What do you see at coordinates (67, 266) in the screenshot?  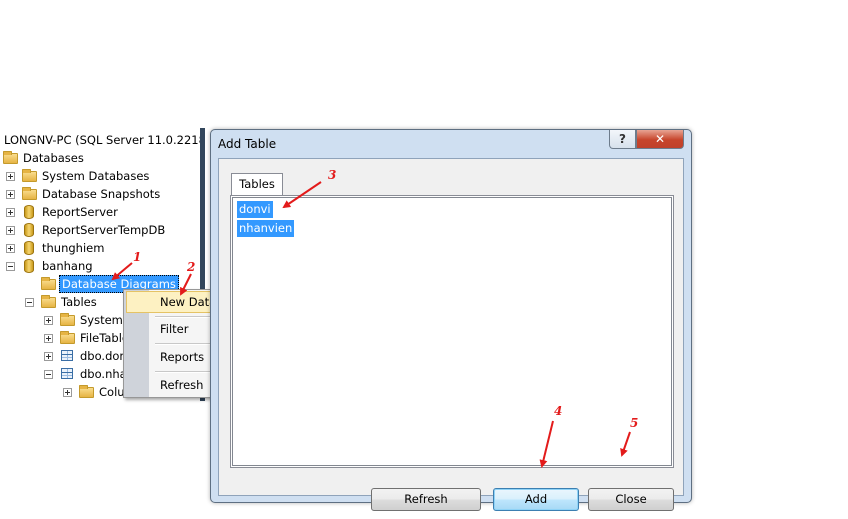 I see `banhang-label: banhang` at bounding box center [67, 266].